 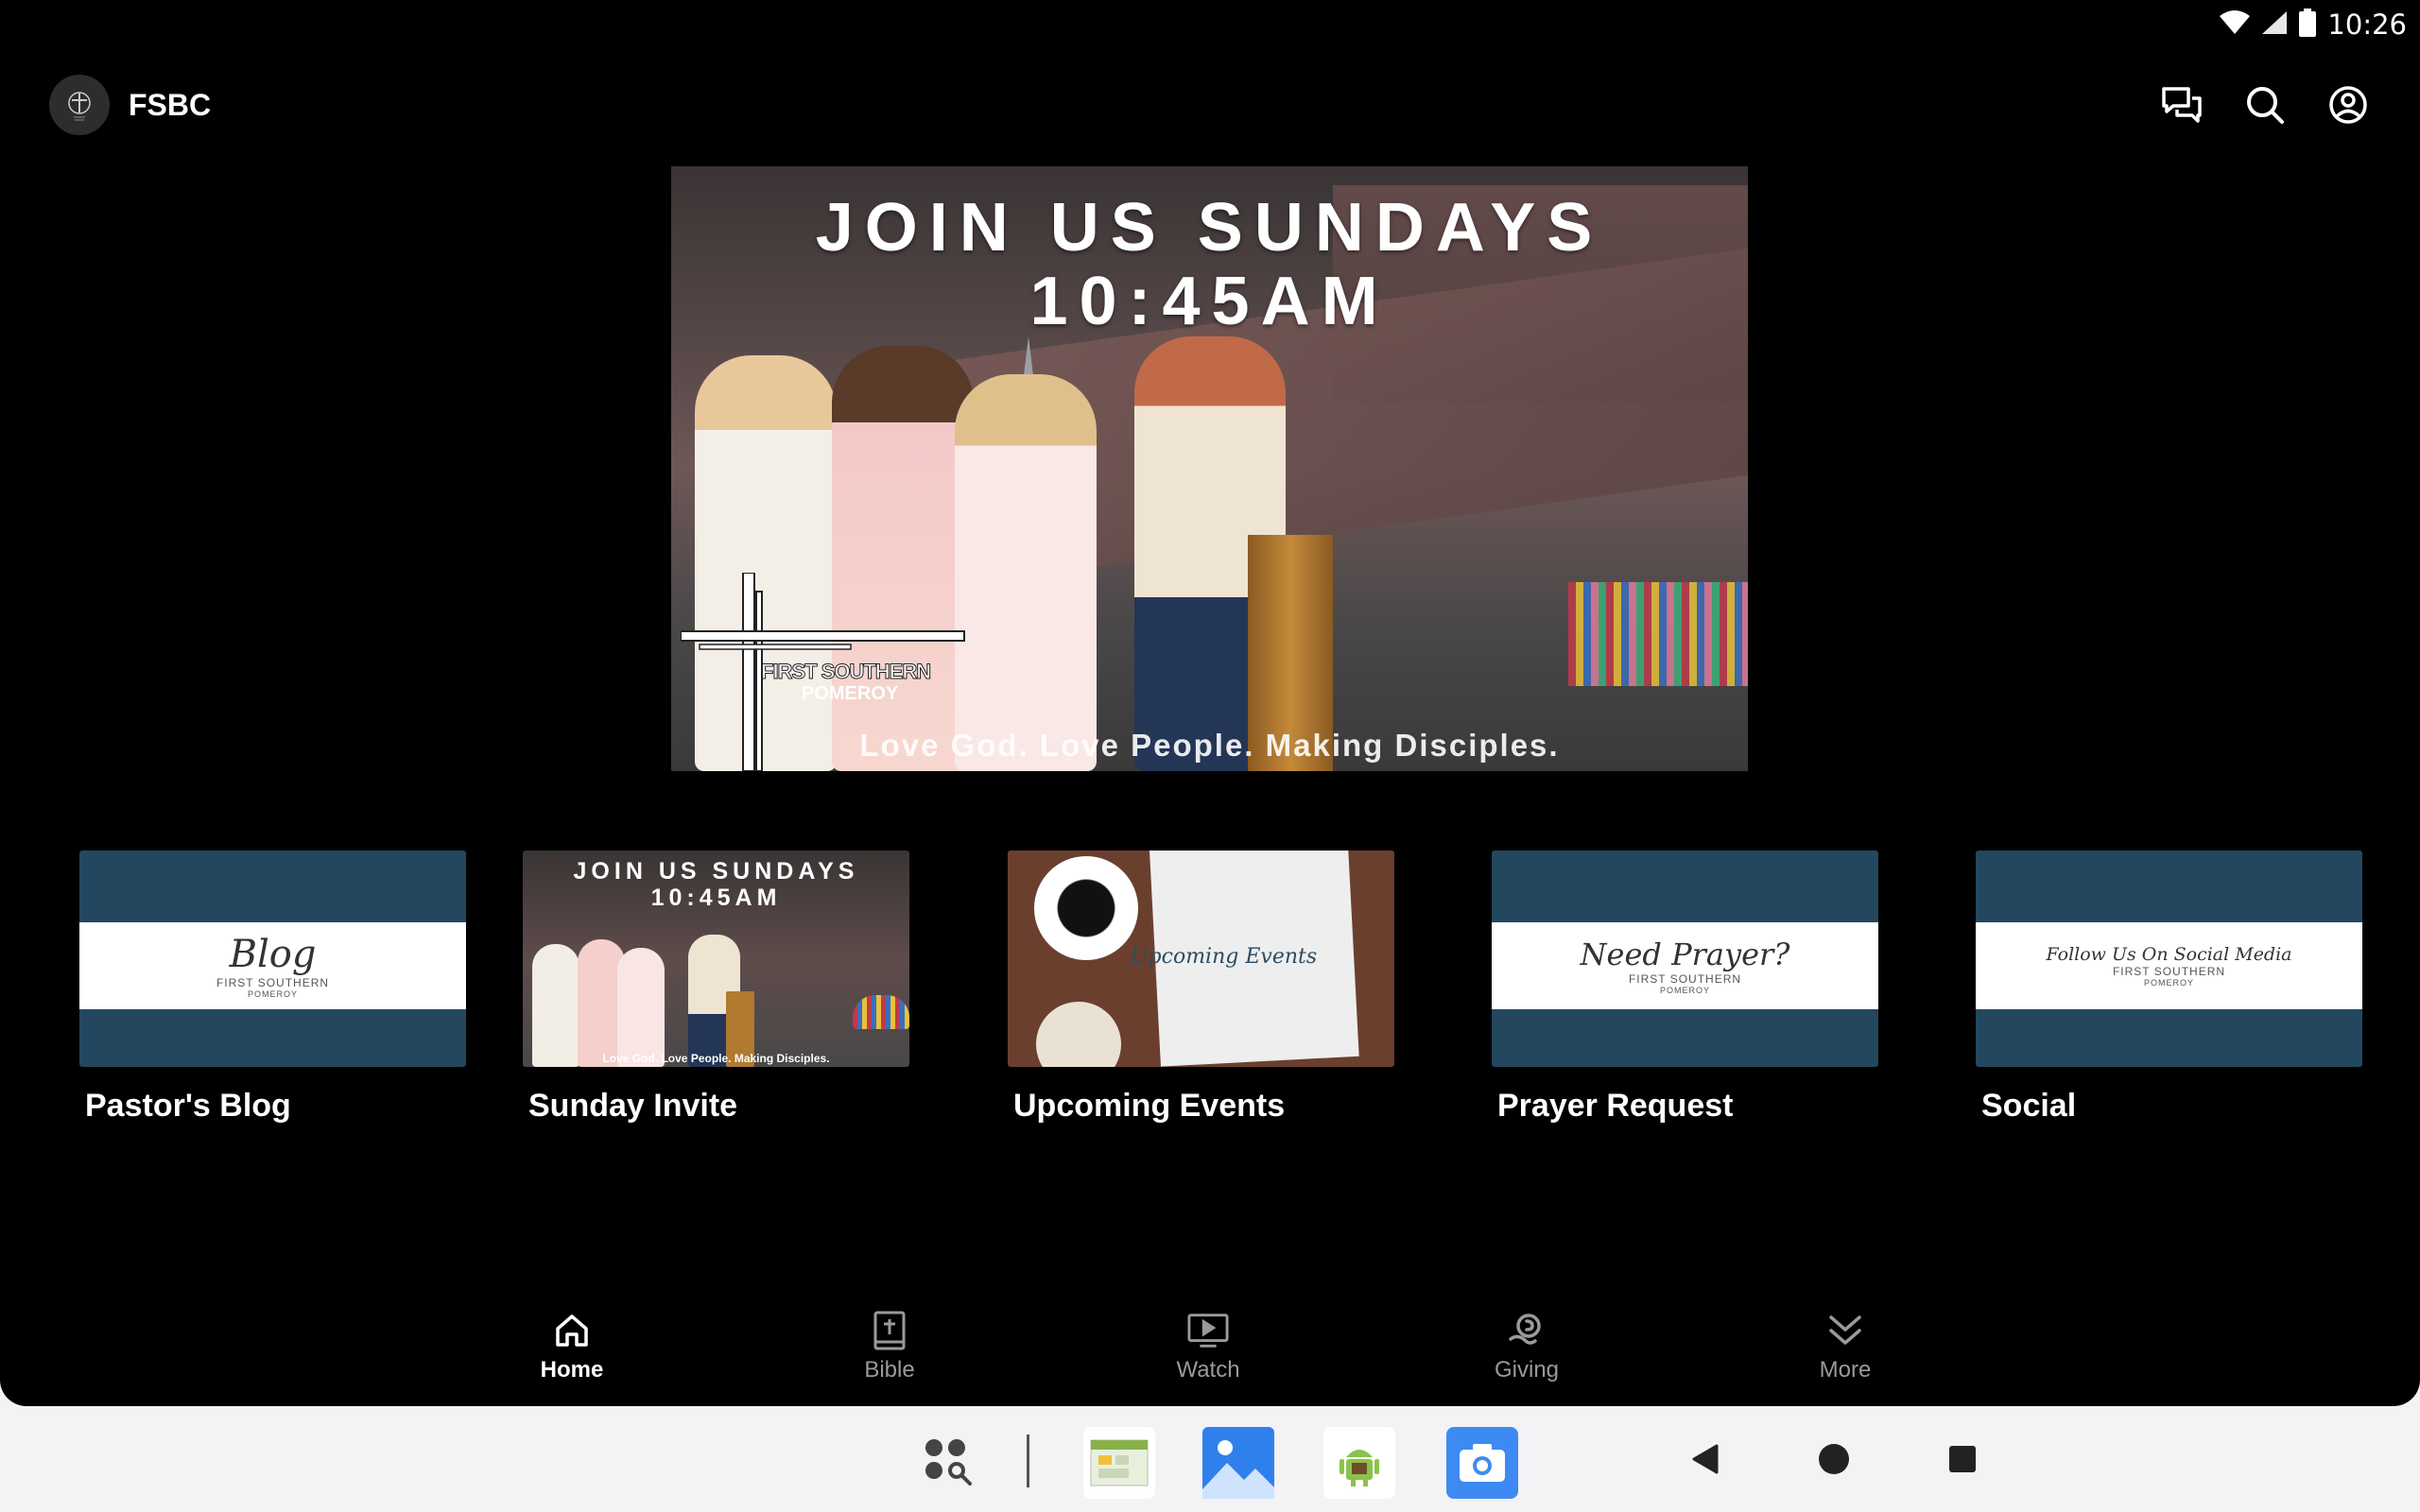 What do you see at coordinates (1238, 1463) in the screenshot?
I see `gallery-app-icon` at bounding box center [1238, 1463].